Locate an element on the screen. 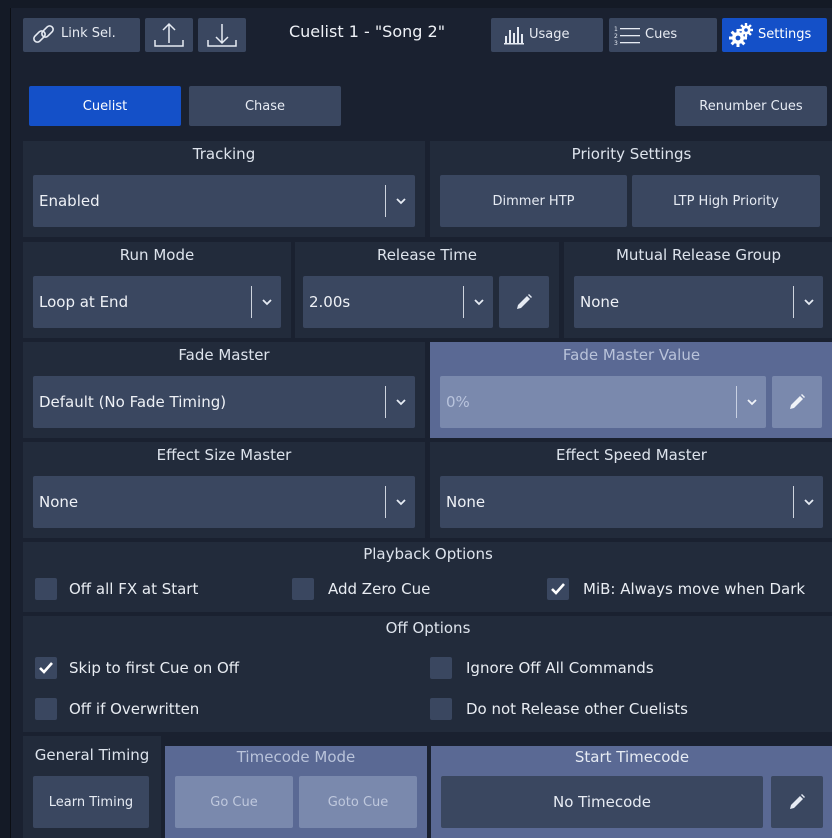 The image size is (832, 838). skip-first-cue-label: Skip to first Cue on Off is located at coordinates (154, 668).